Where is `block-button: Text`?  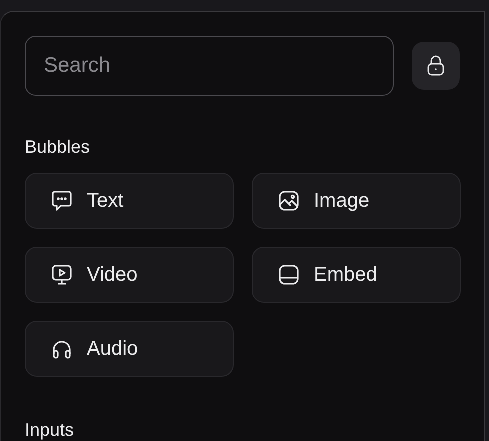 block-button: Text is located at coordinates (129, 201).